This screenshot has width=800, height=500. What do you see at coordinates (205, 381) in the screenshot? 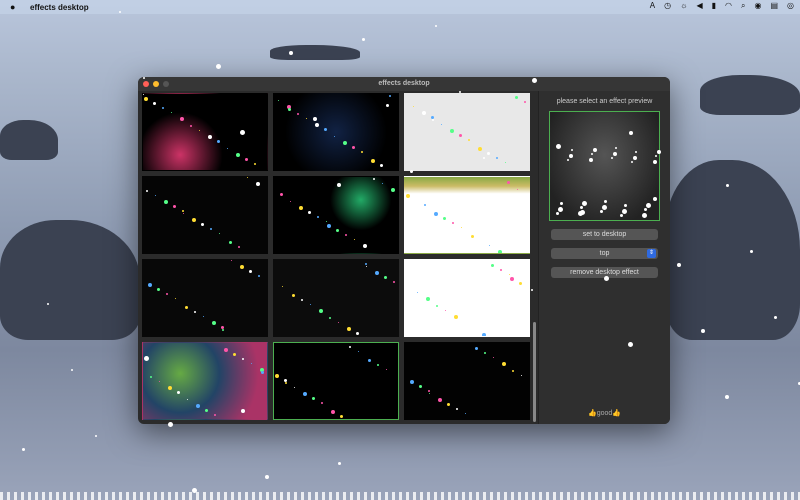
I see `effect-tile-color-bokeh` at bounding box center [205, 381].